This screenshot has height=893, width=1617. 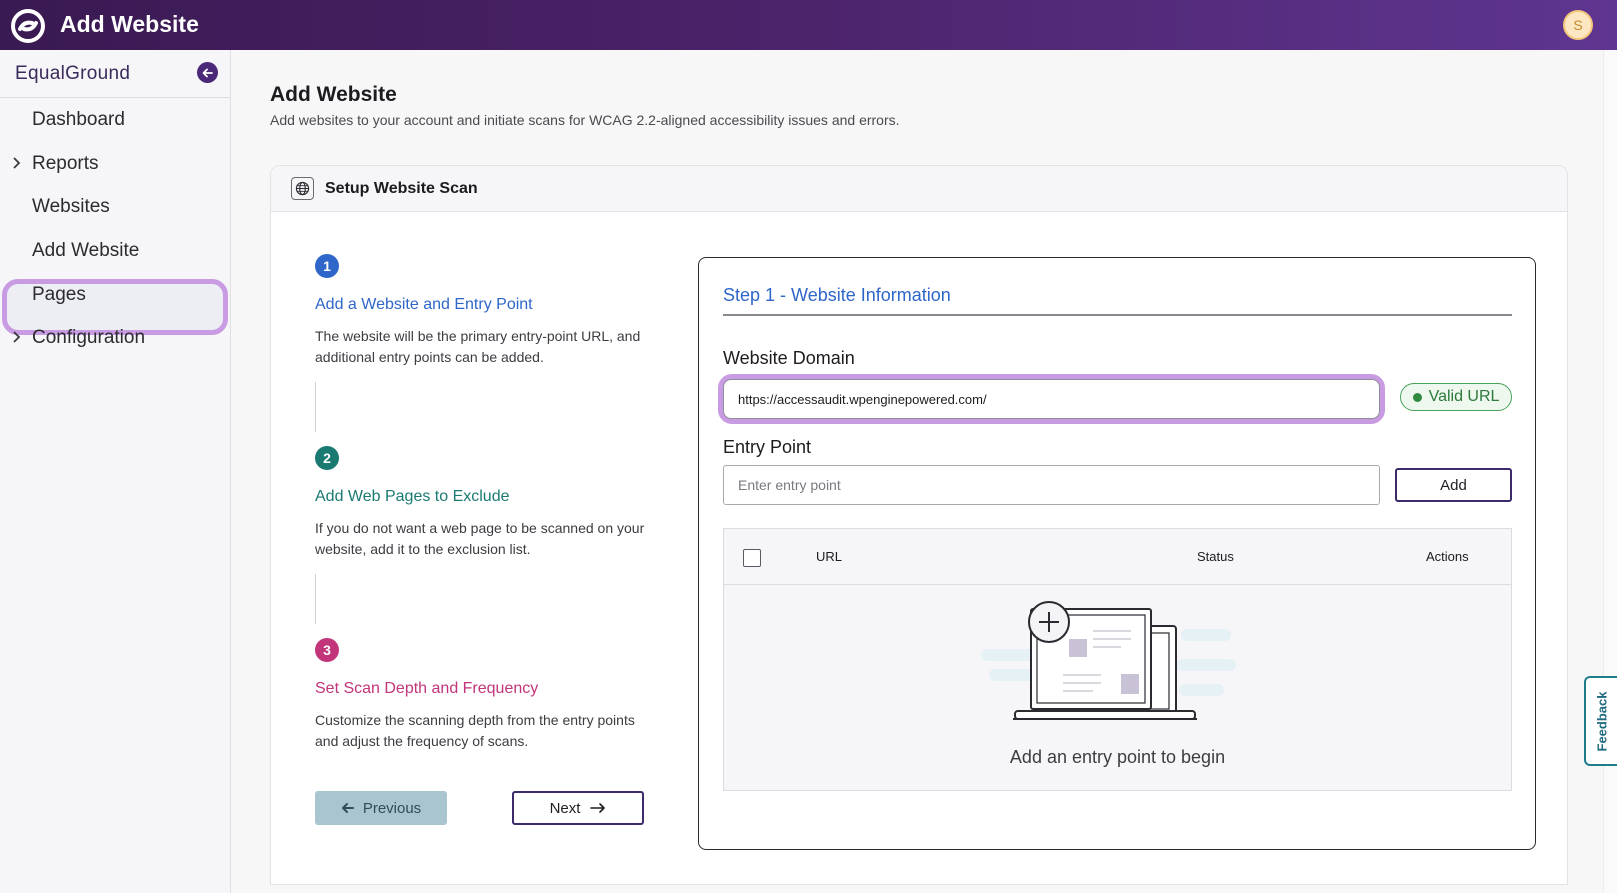 I want to click on collapse-sidebar-button, so click(x=207, y=72).